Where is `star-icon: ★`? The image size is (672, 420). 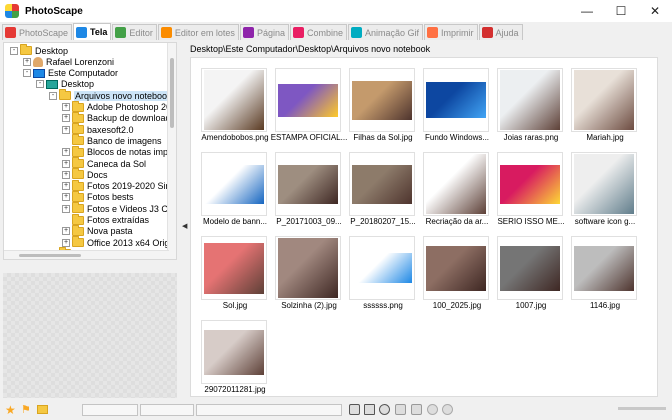
star-icon: ★ is located at coordinates (11, 410).